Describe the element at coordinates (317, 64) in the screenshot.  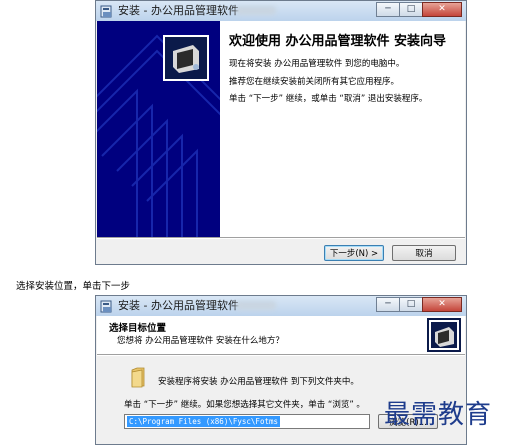
I see `welcome-line-1: 现在将安装 办公用品管理软件 到您的电脑中。` at that location.